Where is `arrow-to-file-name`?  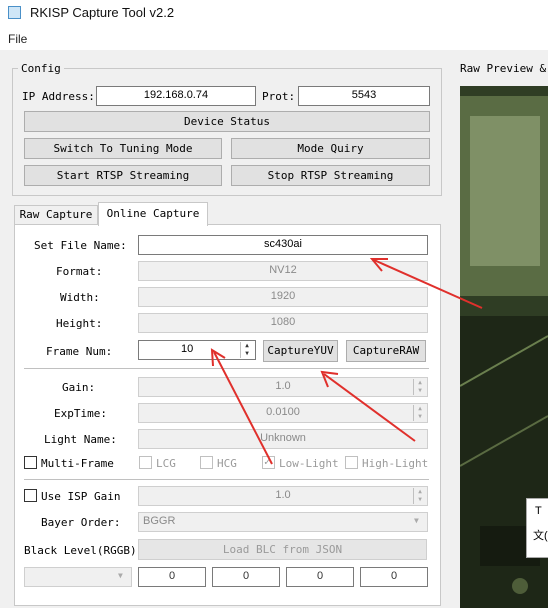 arrow-to-file-name is located at coordinates (426, 283).